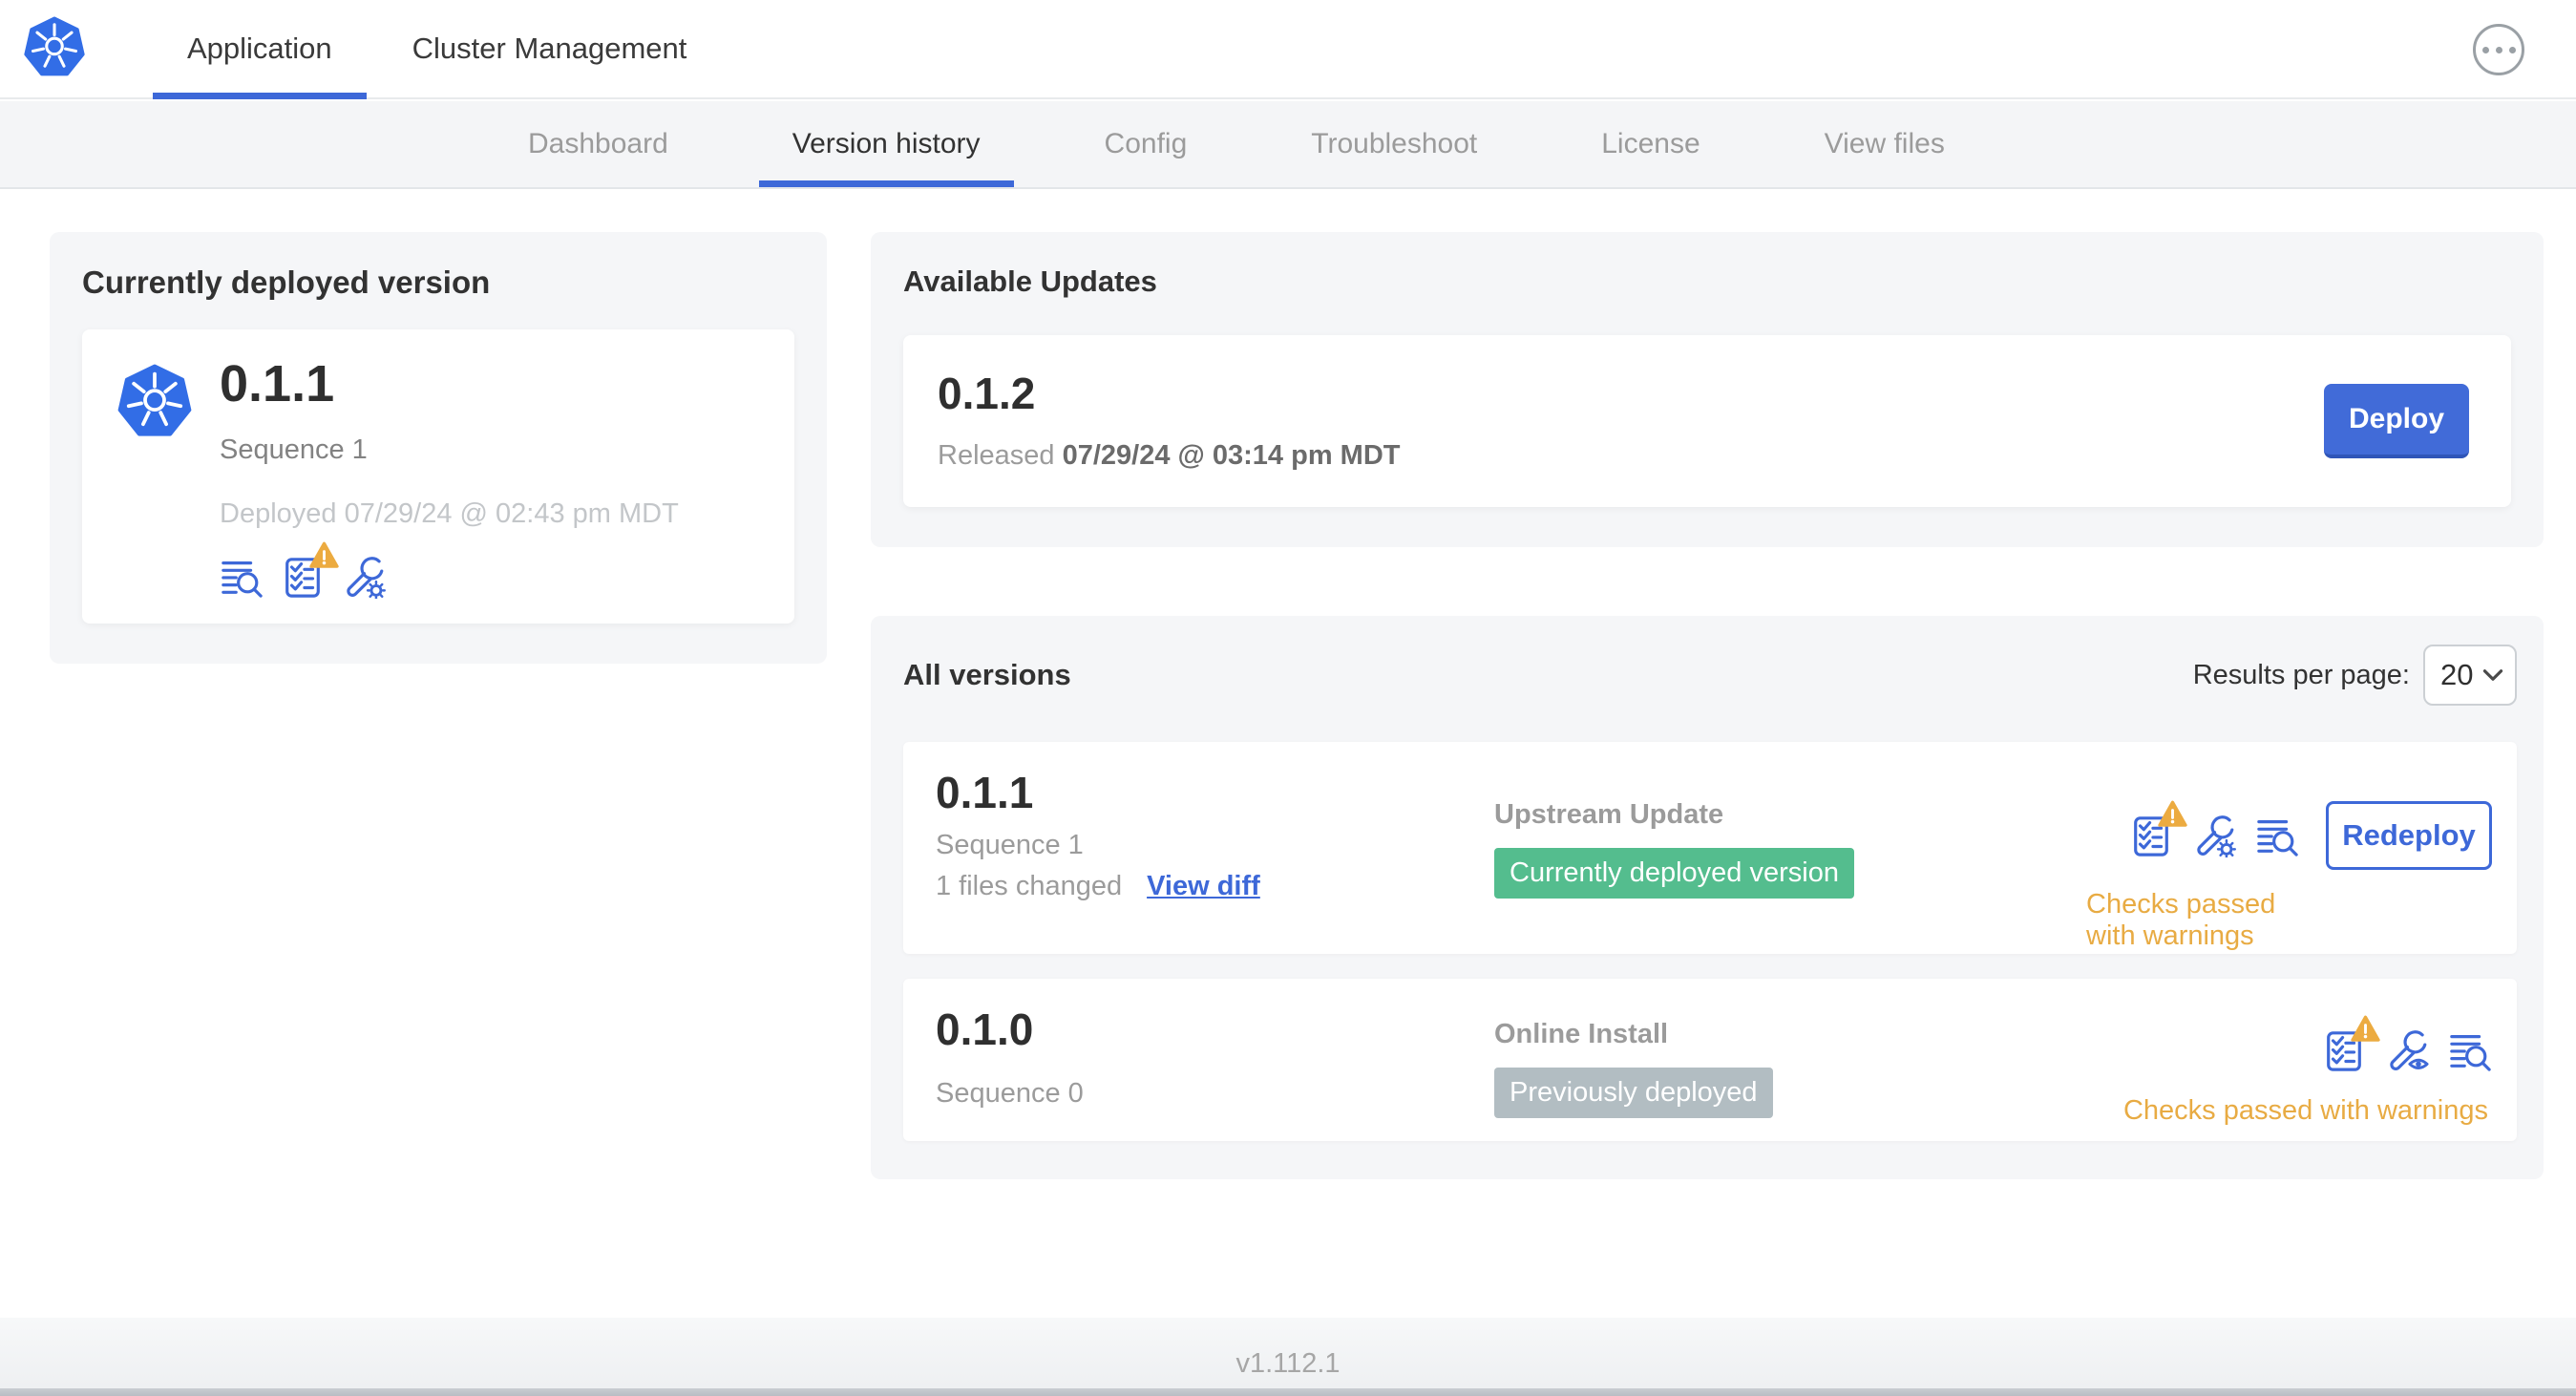 The height and width of the screenshot is (1396, 2576). I want to click on deployed-timestamp: Deployed 07/29/24 @ 02:43 pm MDT, so click(449, 513).